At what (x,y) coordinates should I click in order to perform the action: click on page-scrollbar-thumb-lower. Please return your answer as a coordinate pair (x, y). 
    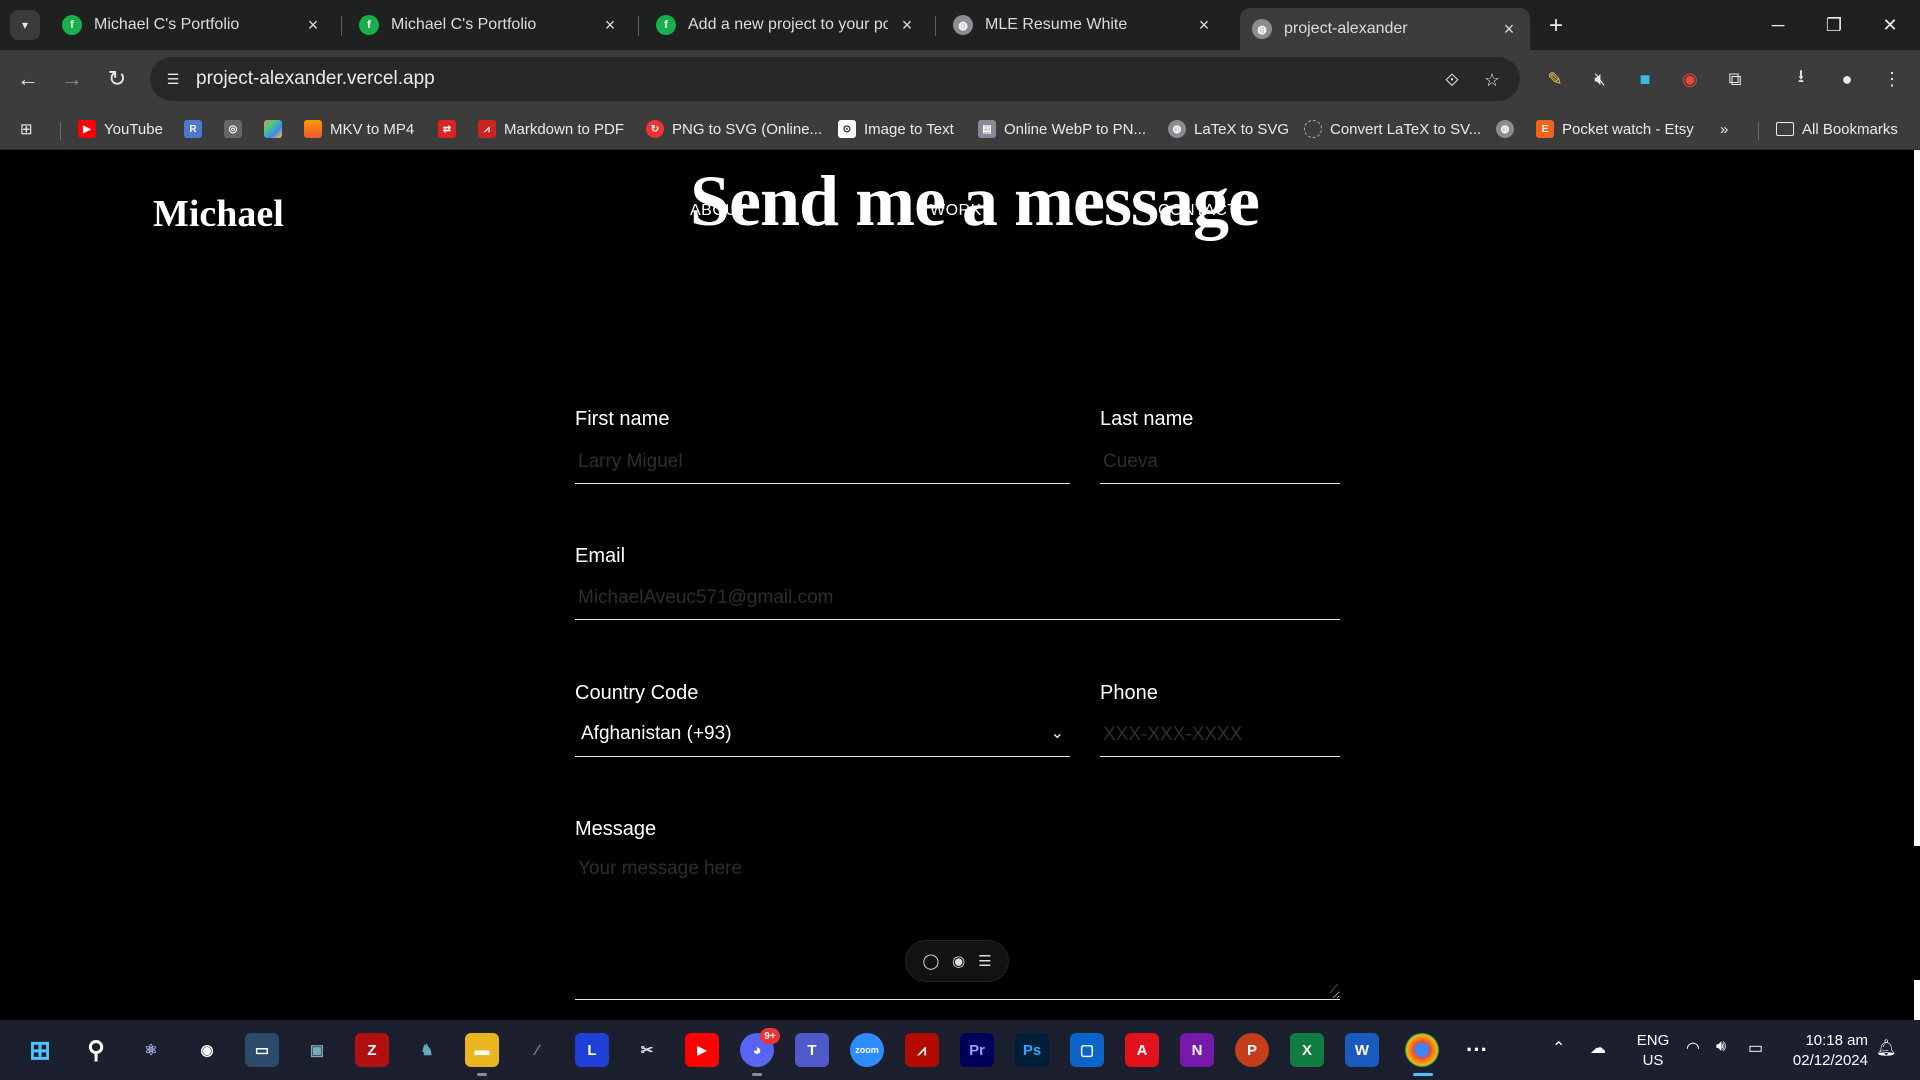
    Looking at the image, I should click on (1917, 1000).